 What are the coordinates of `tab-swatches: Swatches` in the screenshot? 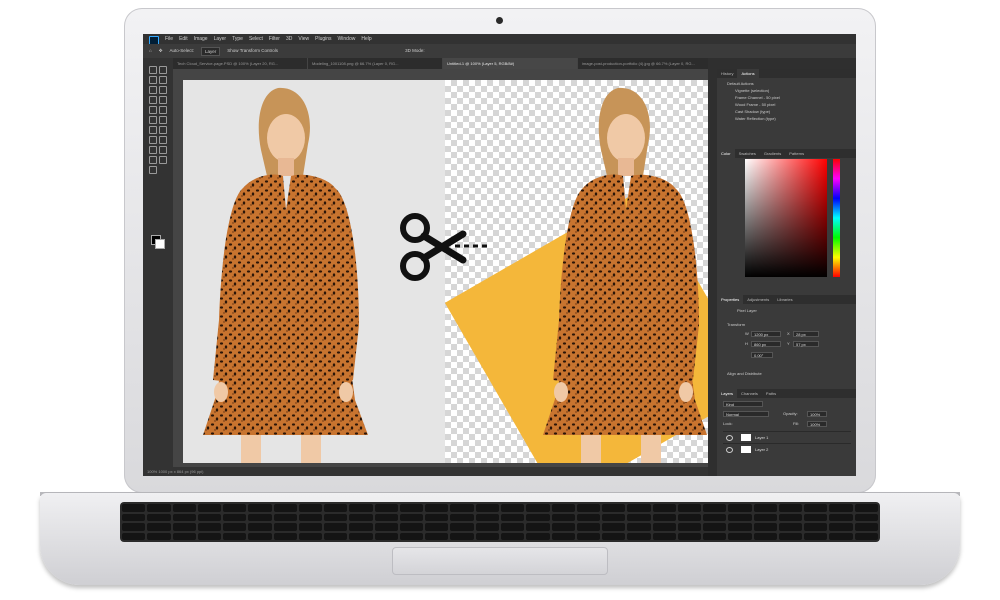 It's located at (747, 153).